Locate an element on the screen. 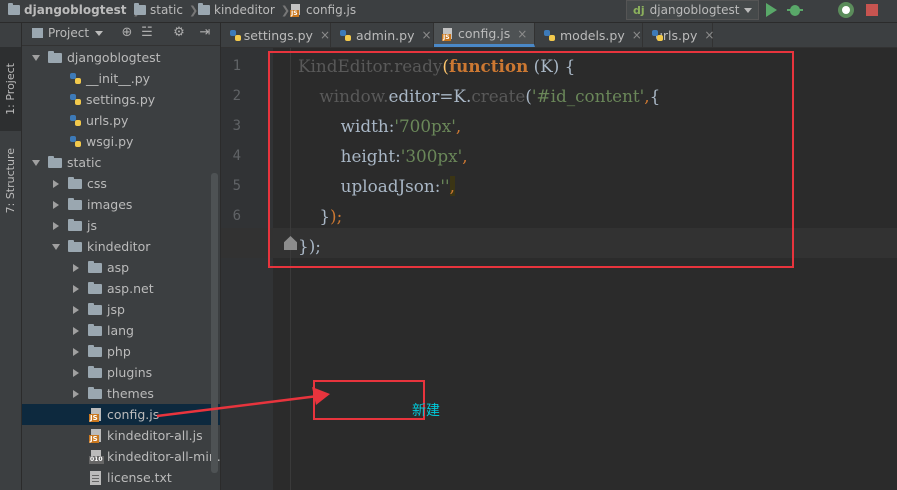  annotation-arrow is located at coordinates (243, 402).